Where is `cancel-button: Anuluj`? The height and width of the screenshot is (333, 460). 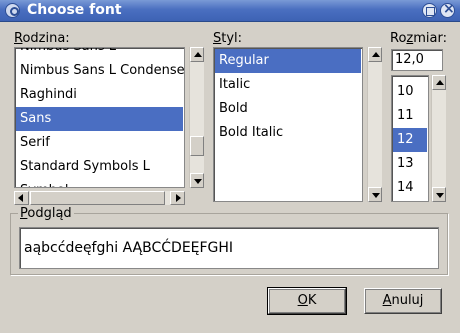 cancel-button: Anuluj is located at coordinates (403, 301).